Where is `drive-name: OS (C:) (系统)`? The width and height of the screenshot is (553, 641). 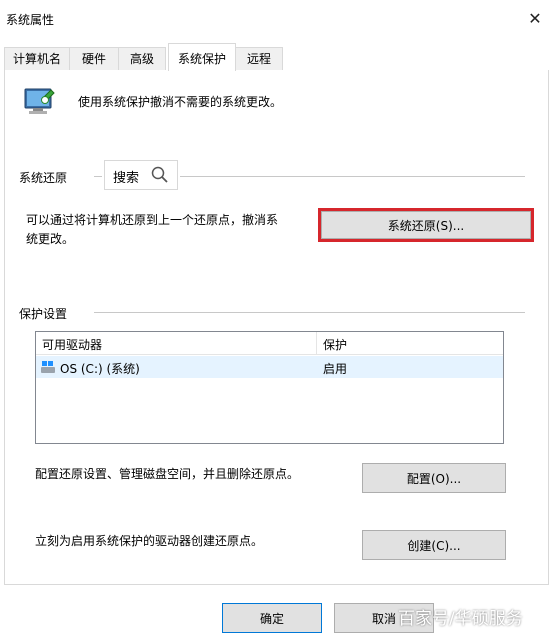
drive-name: OS (C:) (系统) is located at coordinates (100, 369).